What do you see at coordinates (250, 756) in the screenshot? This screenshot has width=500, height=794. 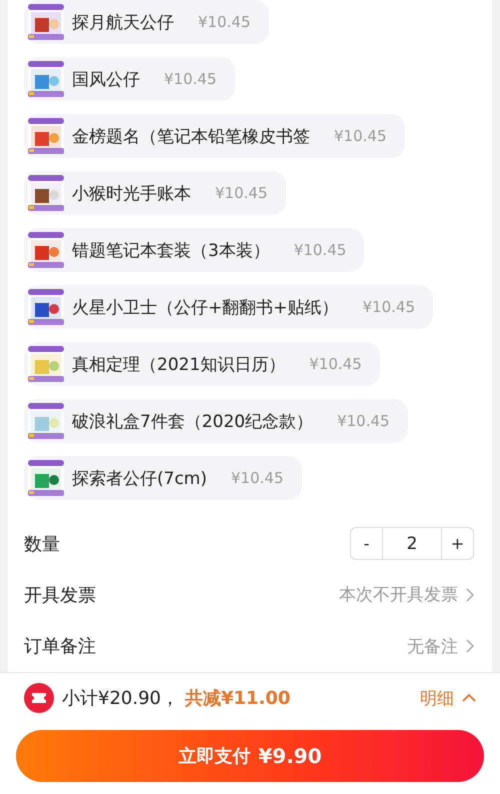 I see `pay-button: 立即支付 ¥9.90` at bounding box center [250, 756].